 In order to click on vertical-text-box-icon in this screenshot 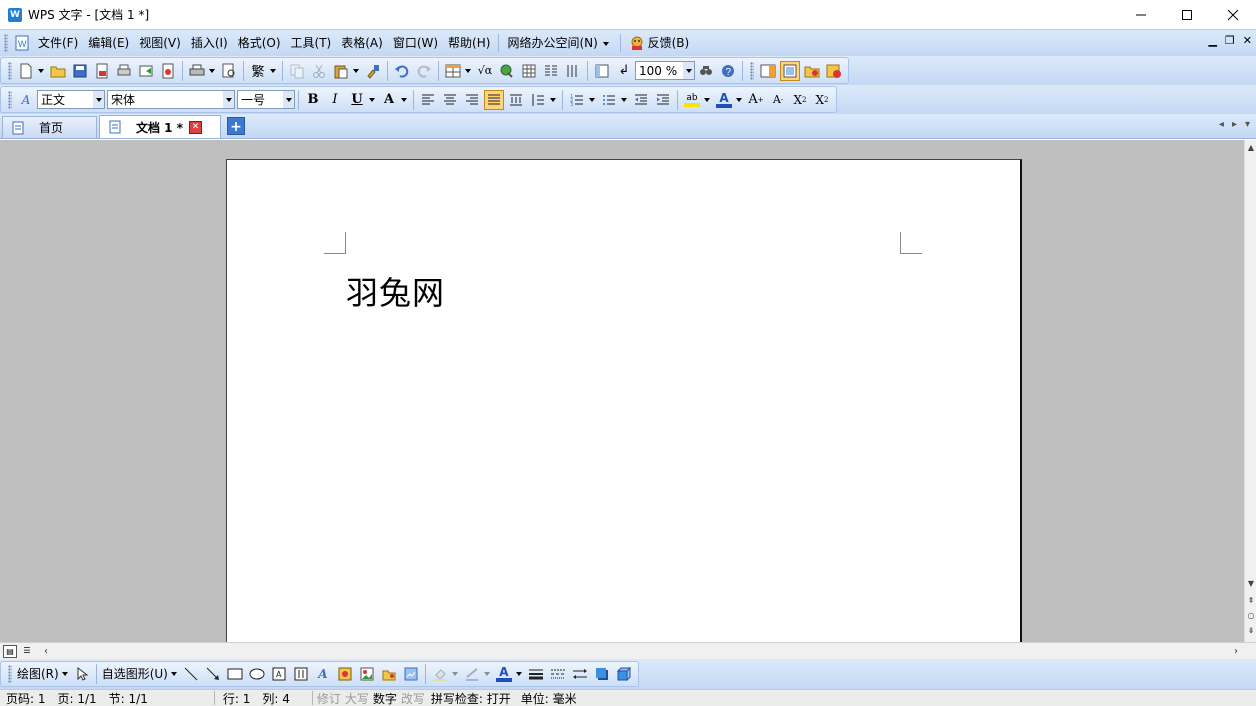, I will do `click(301, 674)`.